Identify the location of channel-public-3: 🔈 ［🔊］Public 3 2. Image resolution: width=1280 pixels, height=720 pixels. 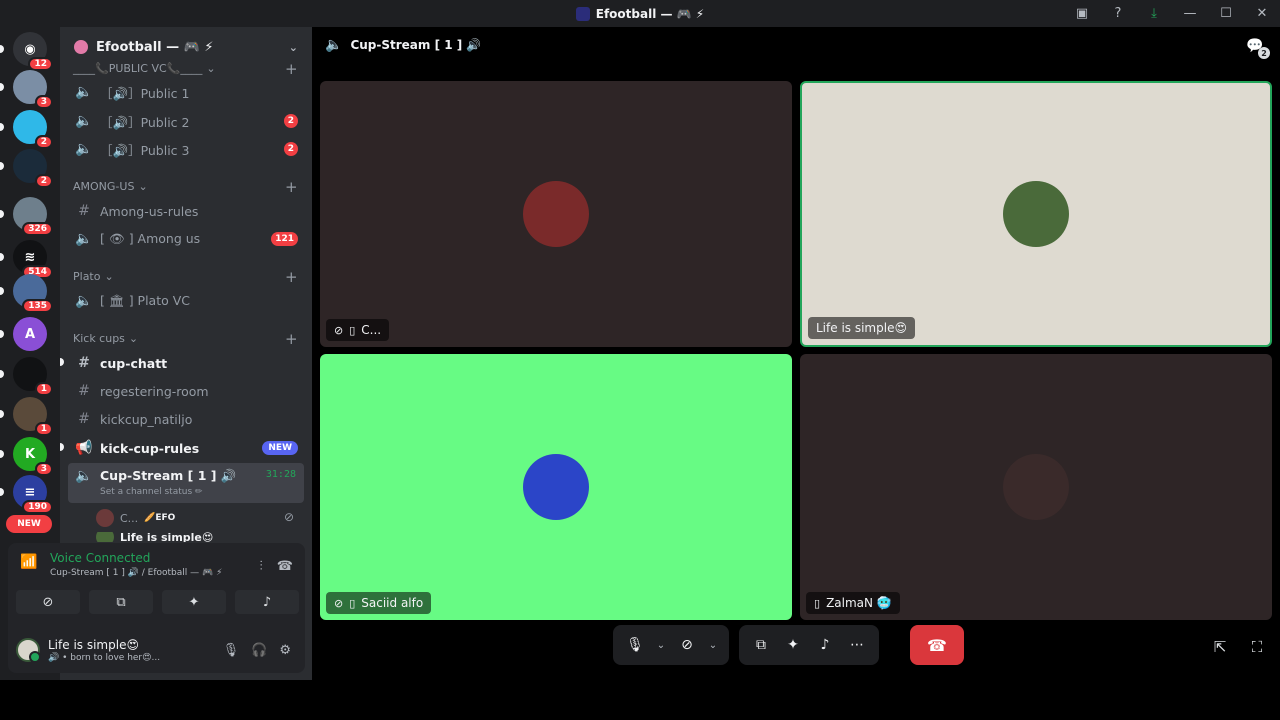
(186, 149).